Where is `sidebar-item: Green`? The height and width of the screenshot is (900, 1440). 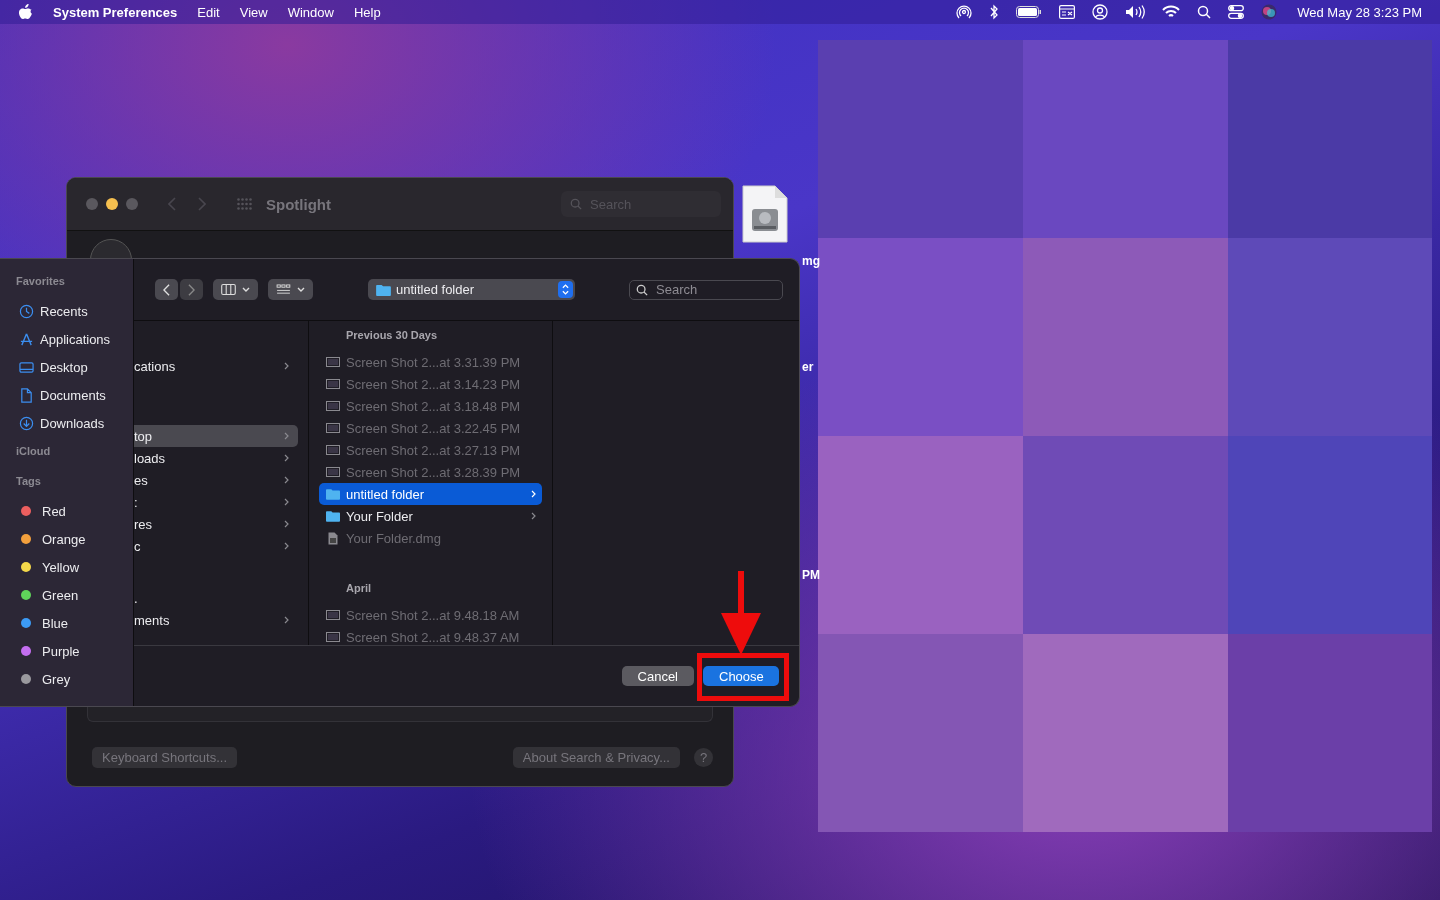
sidebar-item: Green is located at coordinates (66, 595).